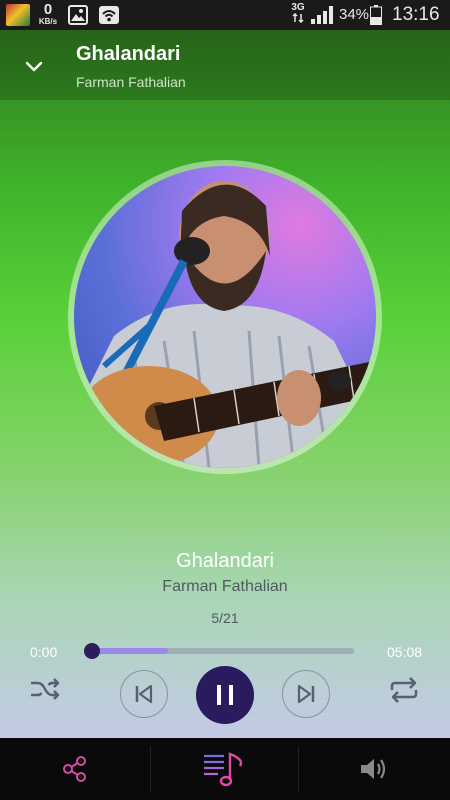  I want to click on playlist-music-icon, so click(223, 769).